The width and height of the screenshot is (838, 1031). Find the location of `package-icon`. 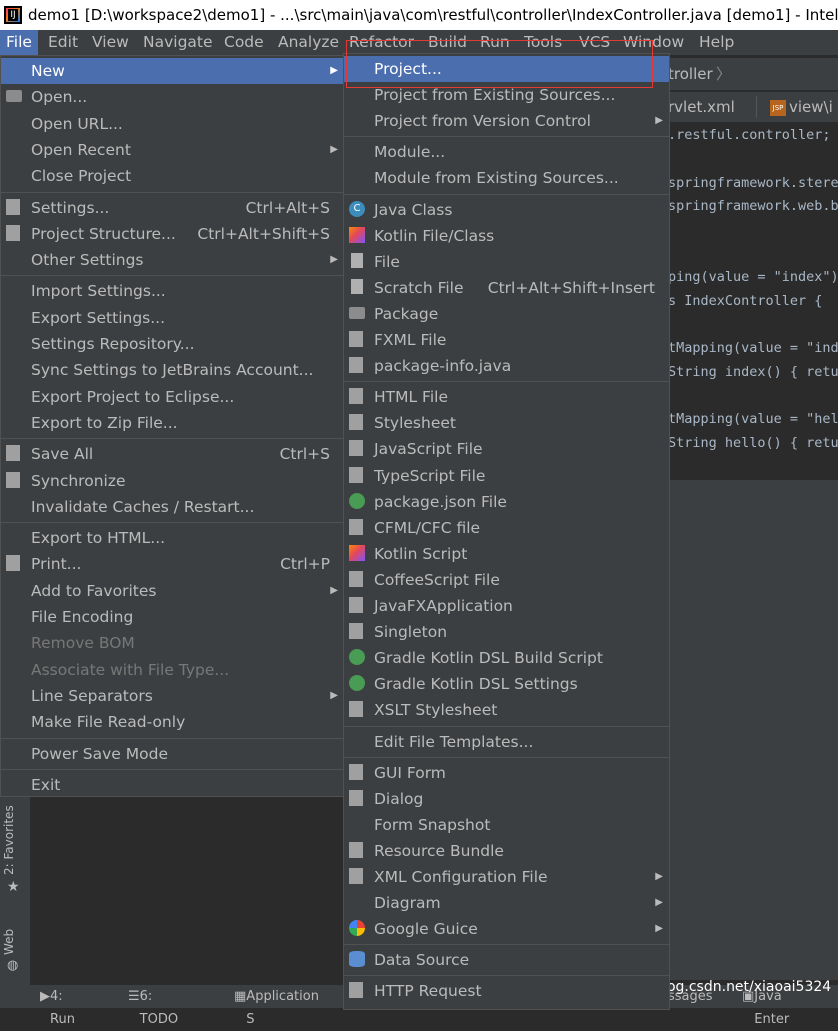

package-icon is located at coordinates (357, 313).